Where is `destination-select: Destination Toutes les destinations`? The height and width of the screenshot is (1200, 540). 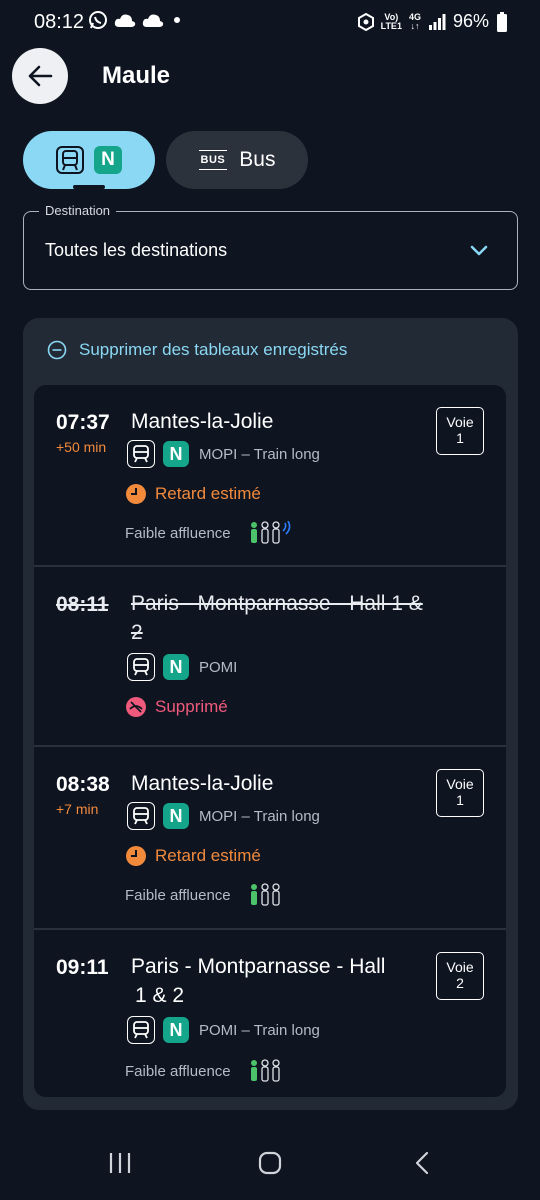 destination-select: Destination Toutes les destinations is located at coordinates (270, 246).